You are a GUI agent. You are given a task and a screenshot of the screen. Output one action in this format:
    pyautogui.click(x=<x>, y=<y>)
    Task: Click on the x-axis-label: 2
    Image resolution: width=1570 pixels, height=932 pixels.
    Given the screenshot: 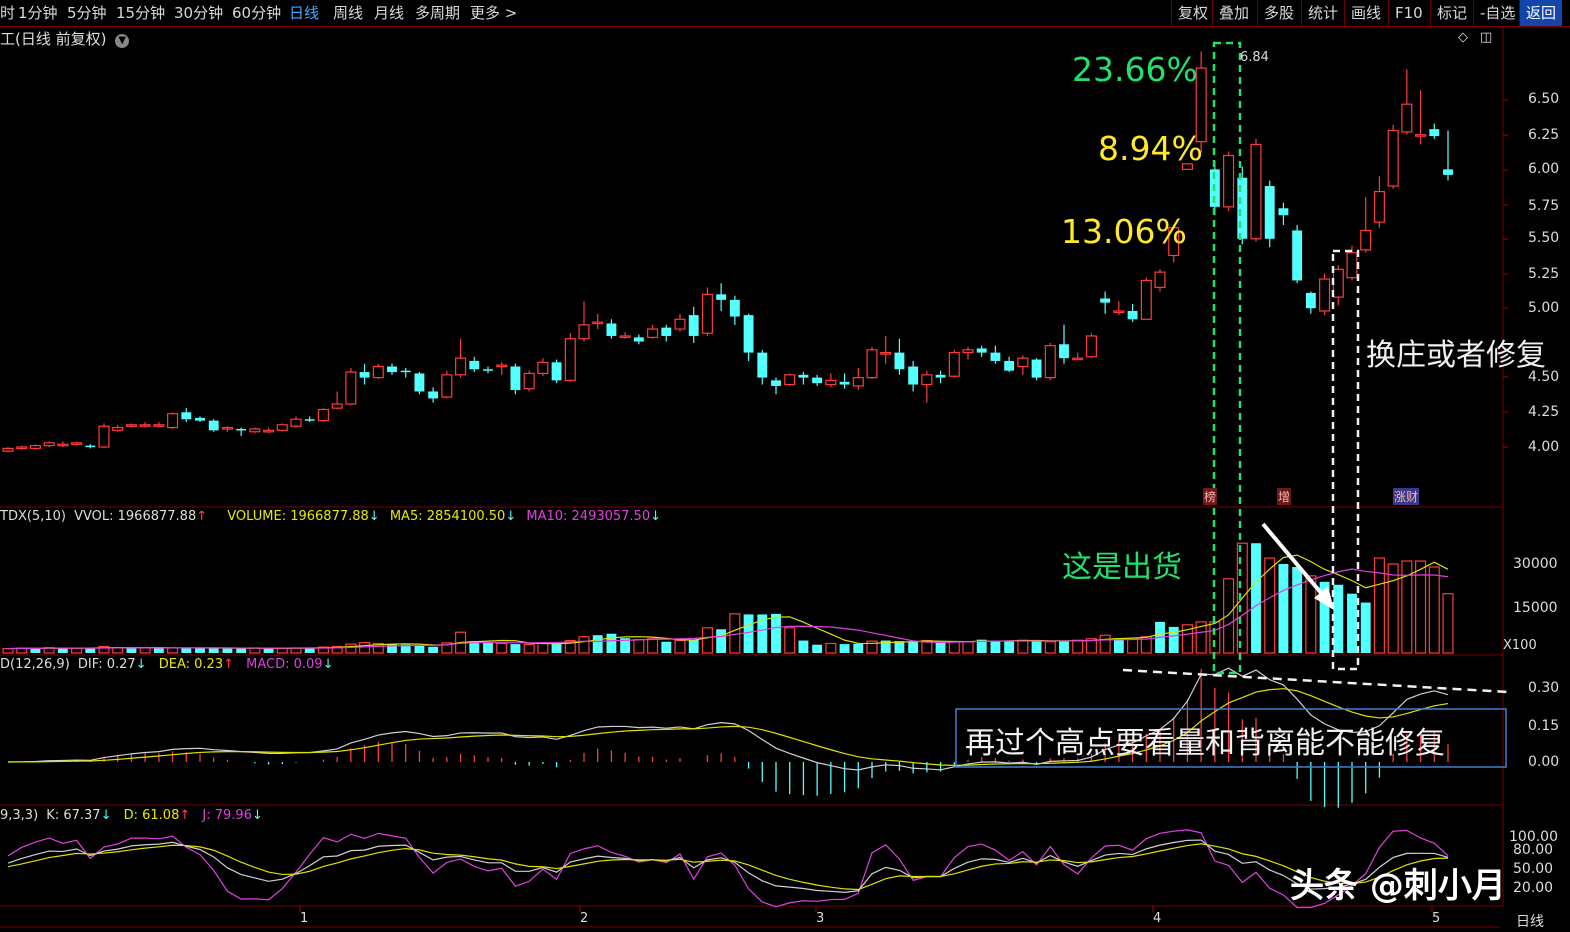 What is the action you would take?
    pyautogui.click(x=584, y=918)
    